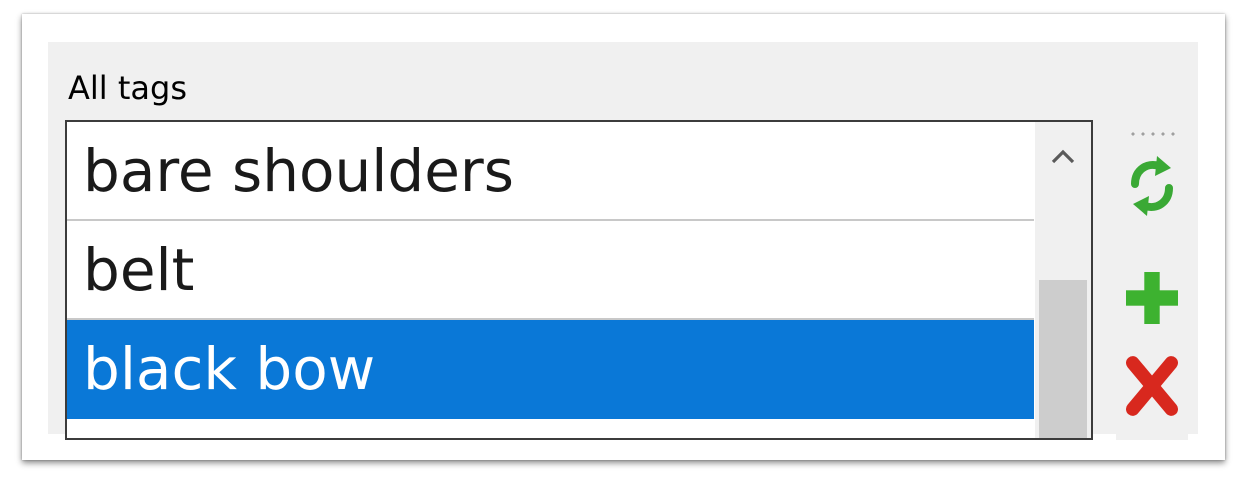 The image size is (1245, 487). I want to click on delete-tag-button, so click(1152, 386).